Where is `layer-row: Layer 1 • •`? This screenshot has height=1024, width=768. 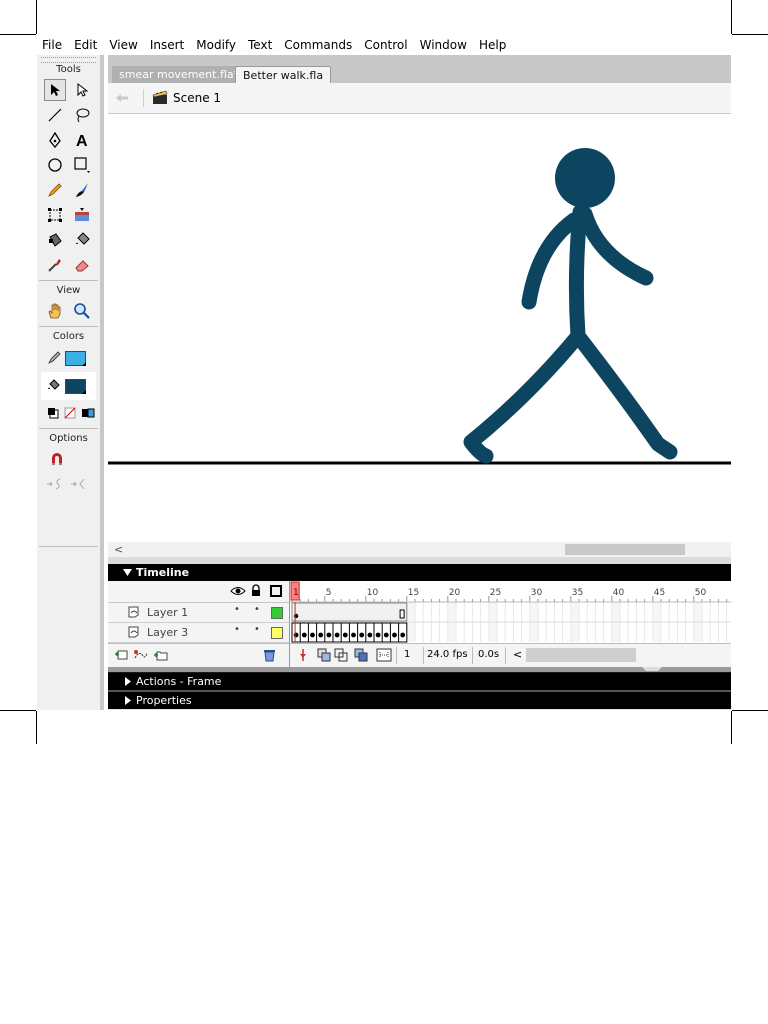 layer-row: Layer 1 • • is located at coordinates (198, 613).